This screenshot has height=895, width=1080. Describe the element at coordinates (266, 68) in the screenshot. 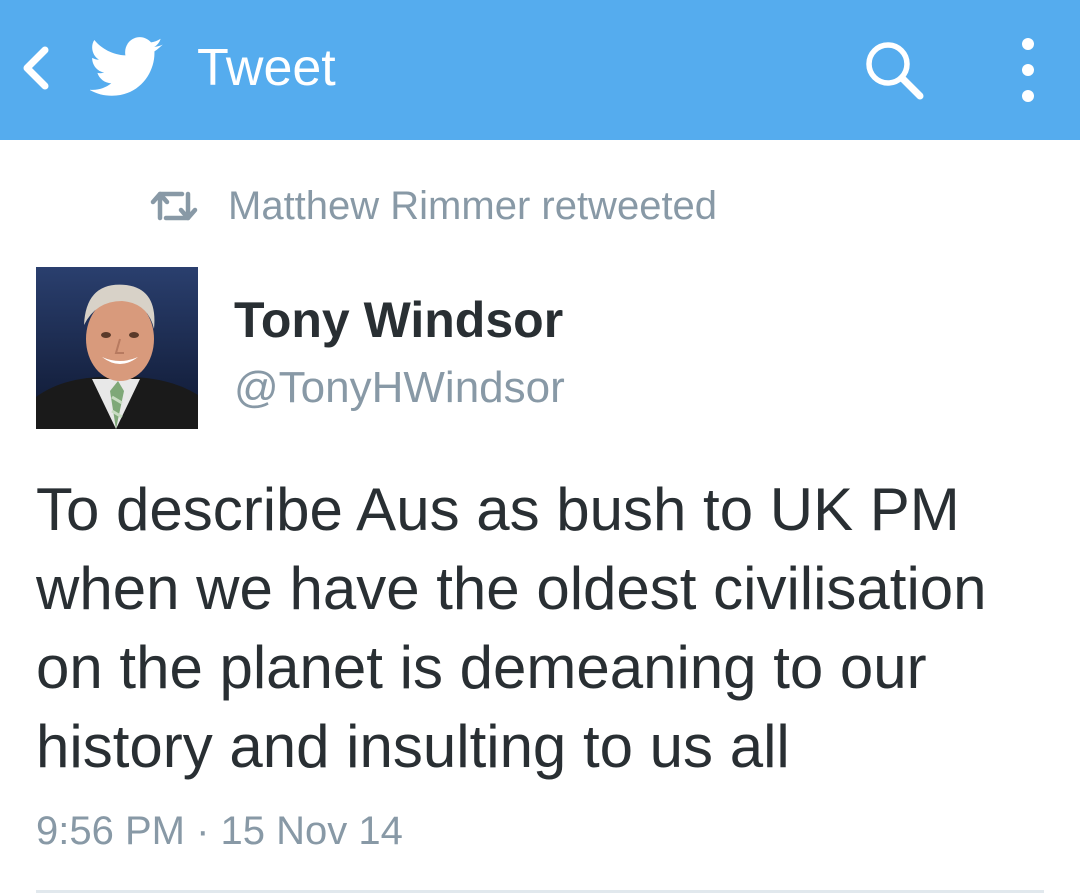

I see `page-title: Tweet` at that location.